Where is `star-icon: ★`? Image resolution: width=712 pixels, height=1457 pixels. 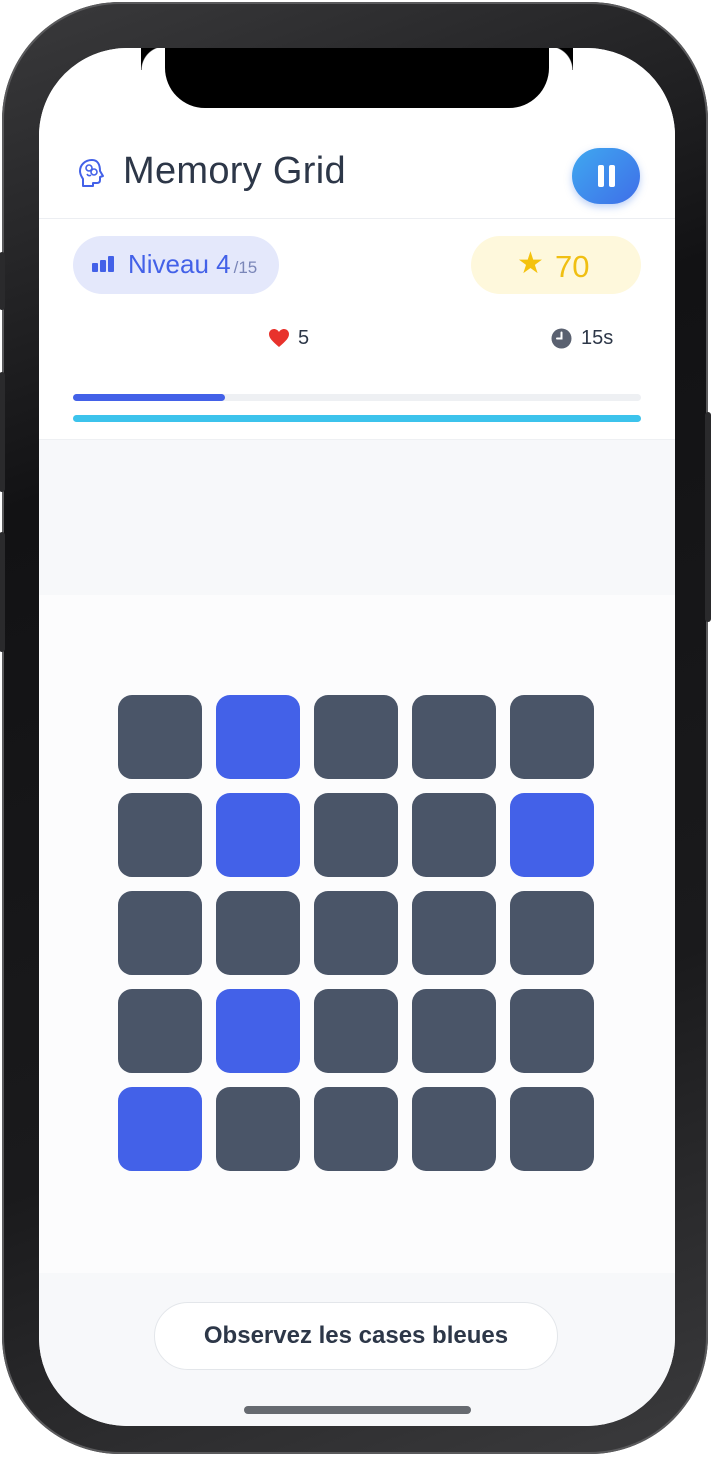
star-icon: ★ is located at coordinates (530, 263).